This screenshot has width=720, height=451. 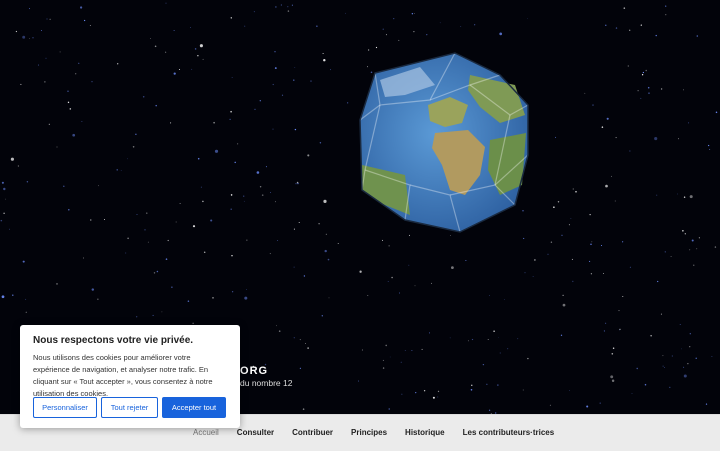 I want to click on nav-item-contributeurs: Les contributeurs·trices, so click(x=509, y=432).